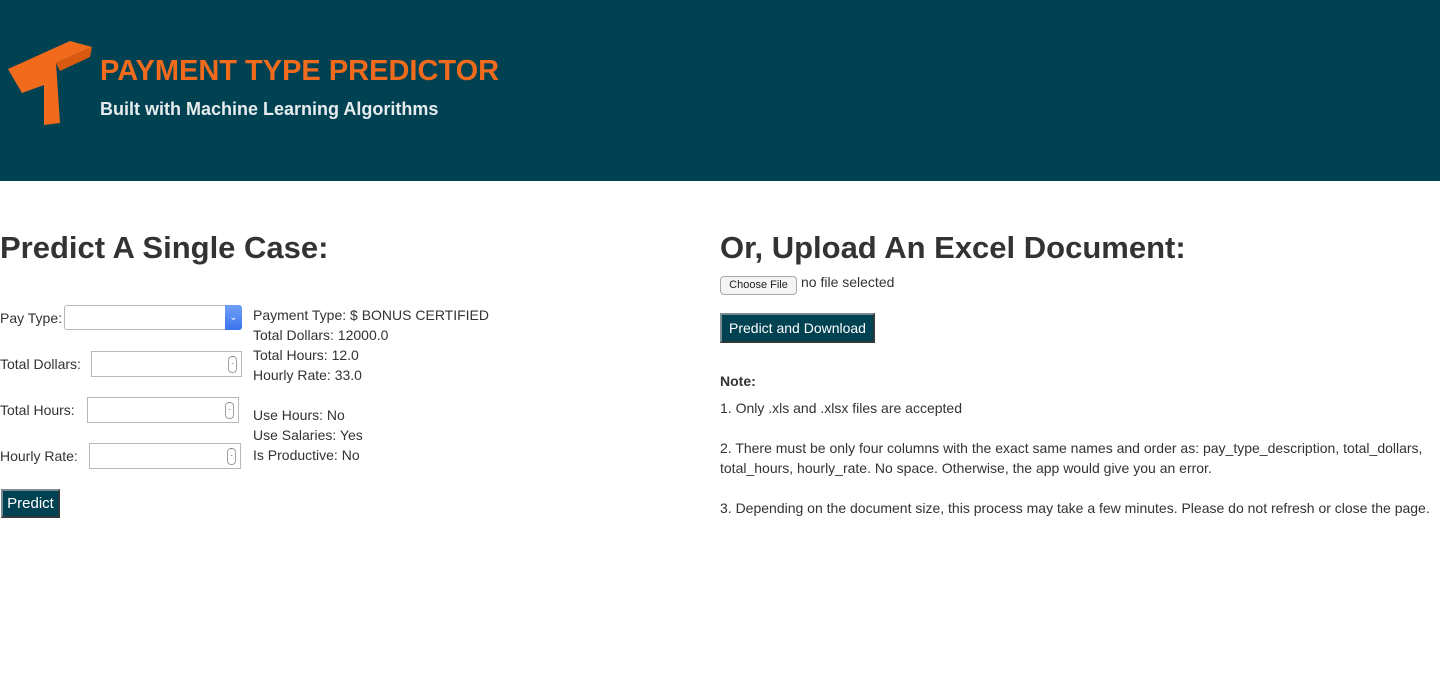 This screenshot has width=1440, height=684. I want to click on pay-type-select: ⌄, so click(153, 317).